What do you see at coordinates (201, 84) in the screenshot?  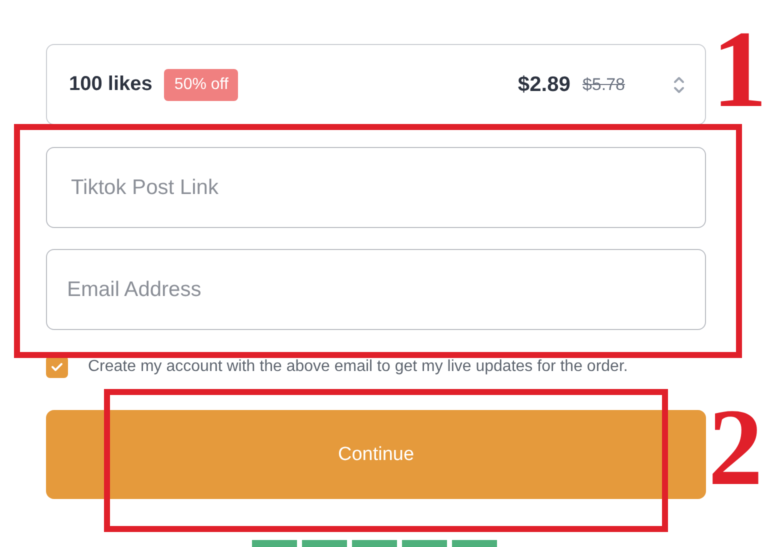 I see `discount-badge: 50% off` at bounding box center [201, 84].